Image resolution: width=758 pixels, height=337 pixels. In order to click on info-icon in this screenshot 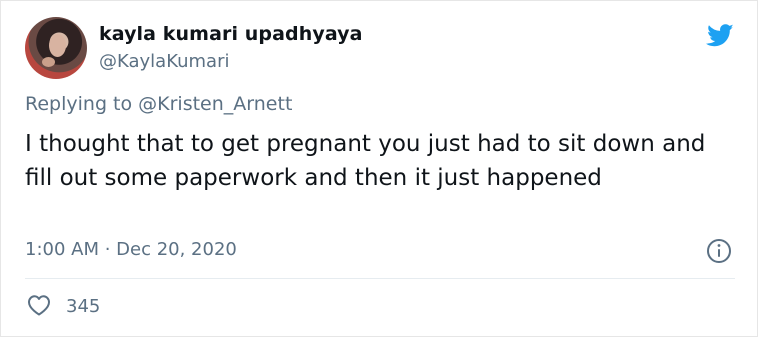, I will do `click(719, 251)`.